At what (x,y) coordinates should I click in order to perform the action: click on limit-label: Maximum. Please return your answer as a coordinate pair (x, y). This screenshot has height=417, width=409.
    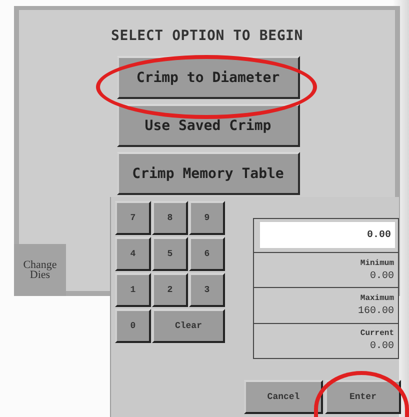
    Looking at the image, I should click on (377, 298).